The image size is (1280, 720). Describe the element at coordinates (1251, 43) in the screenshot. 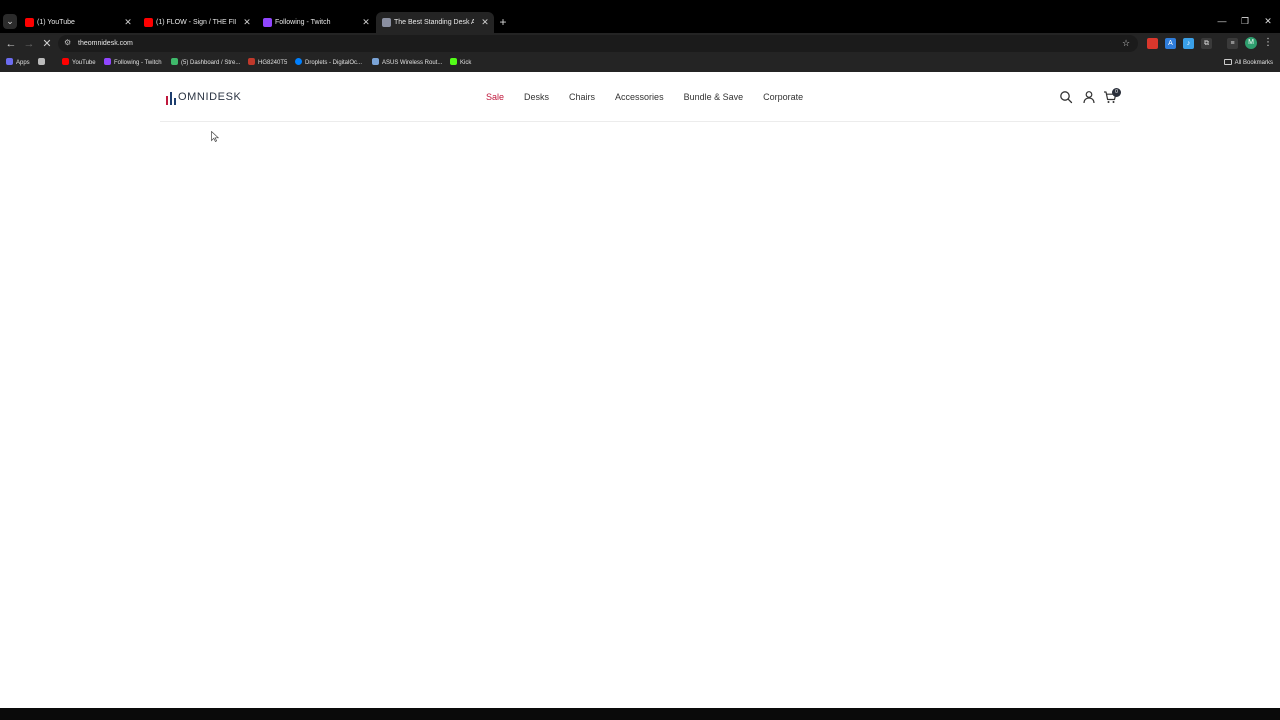

I see `profile-avatar: M` at that location.